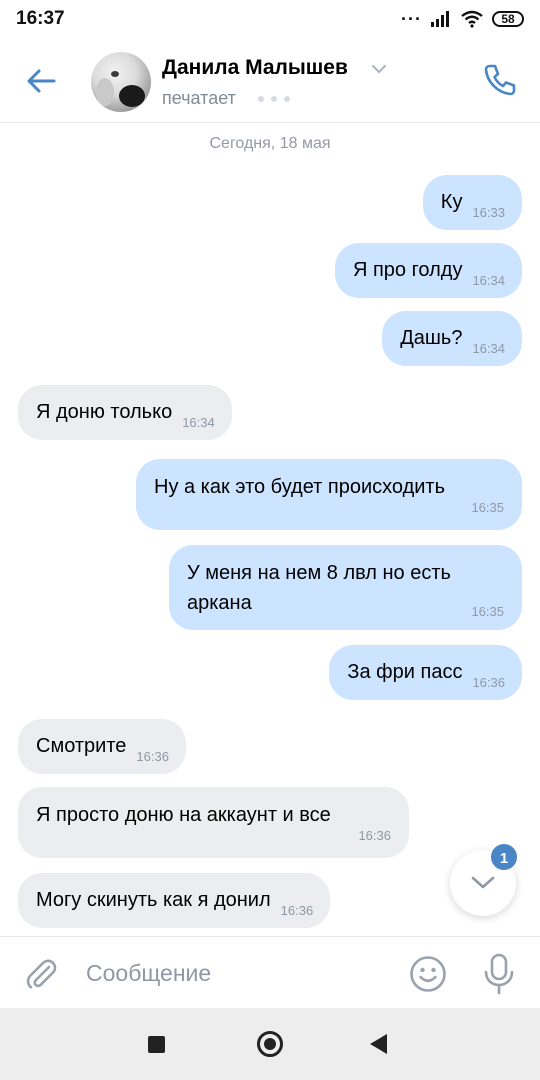  What do you see at coordinates (411, 19) in the screenshot?
I see `notification-dots-icon: ···` at bounding box center [411, 19].